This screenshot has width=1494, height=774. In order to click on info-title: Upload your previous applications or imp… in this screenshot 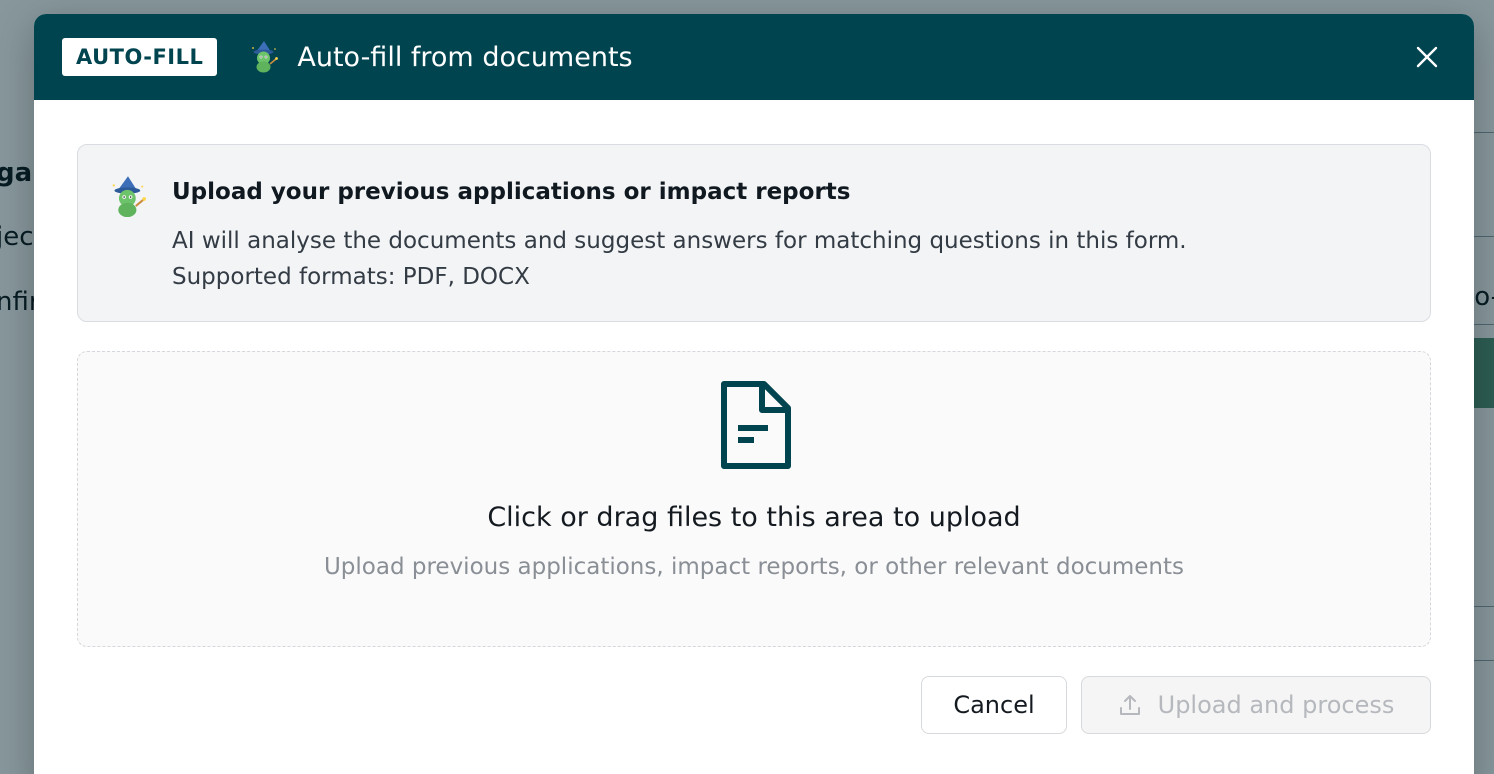, I will do `click(511, 192)`.